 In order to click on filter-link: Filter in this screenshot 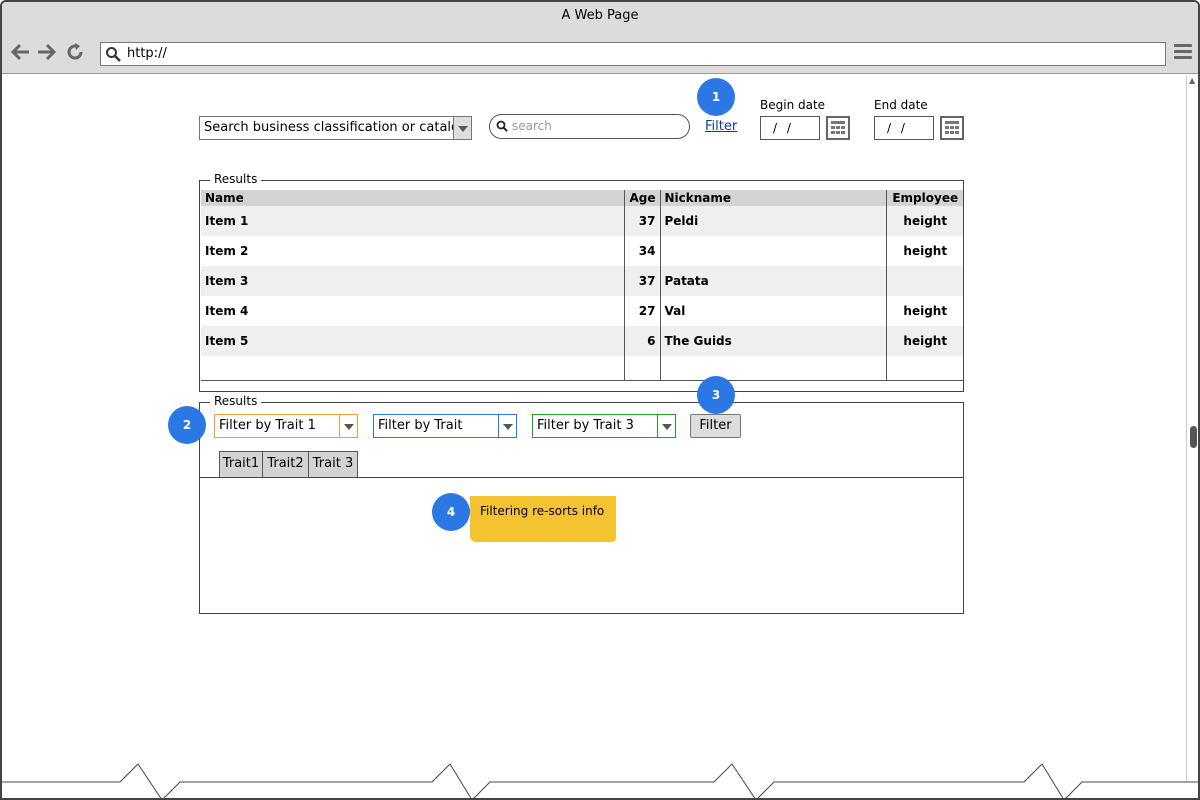, I will do `click(721, 126)`.